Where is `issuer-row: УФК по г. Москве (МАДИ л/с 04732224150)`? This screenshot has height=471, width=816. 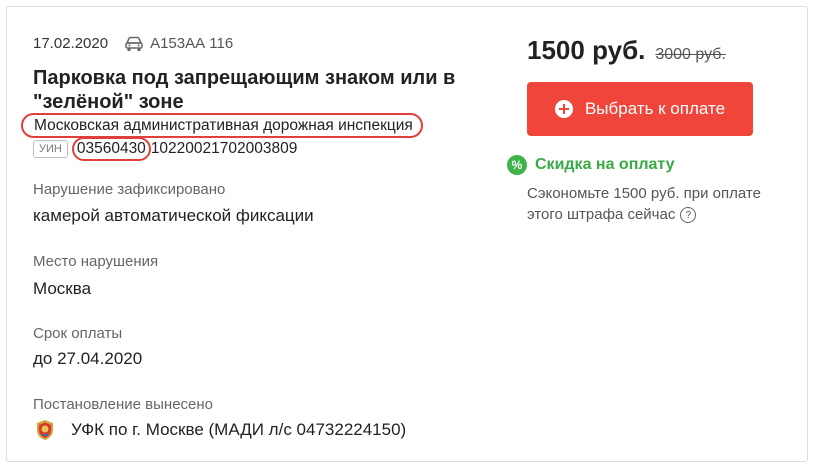
issuer-row: УФК по г. Москве (МАДИ л/с 04732224150) is located at coordinates (219, 430).